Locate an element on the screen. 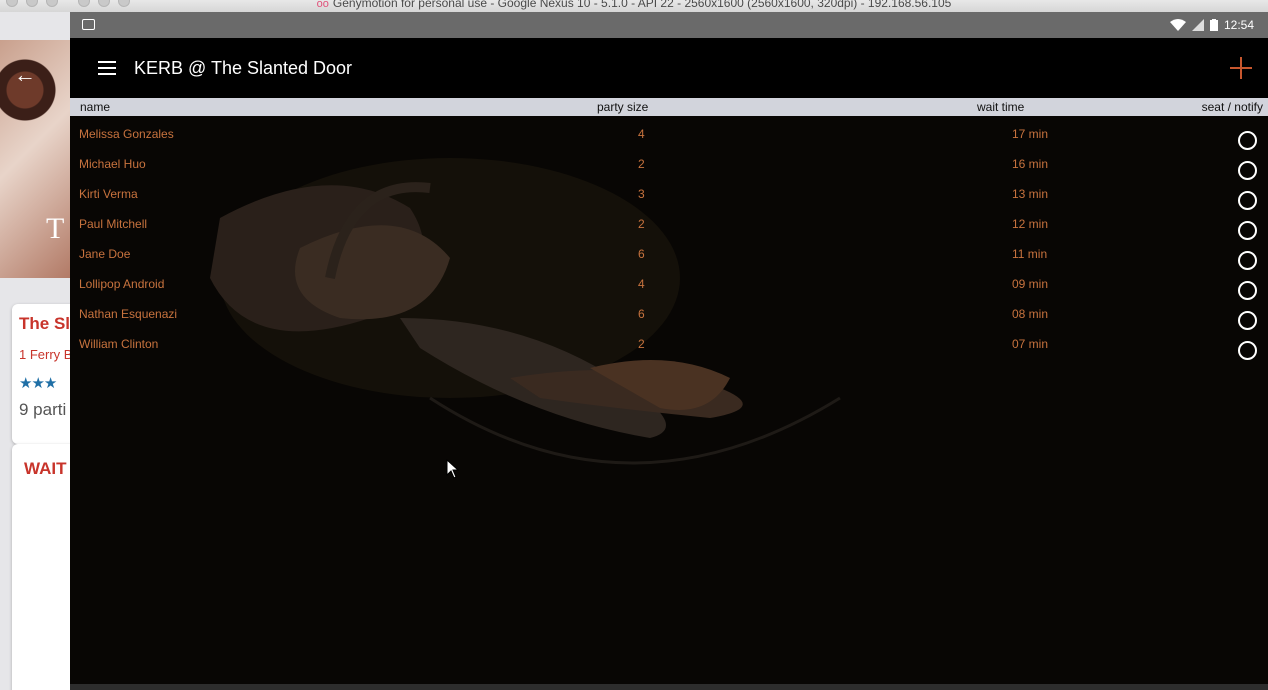  app-toolbar: KERB @ The Slanted Door is located at coordinates (669, 68).